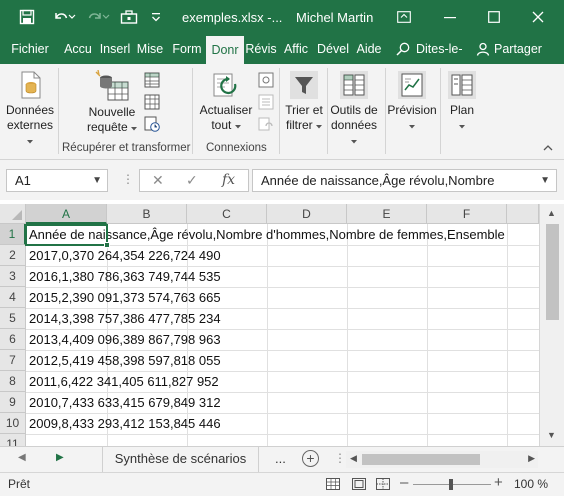 Image resolution: width=564 pixels, height=496 pixels. Describe the element at coordinates (152, 124) in the screenshot. I see `recent-sources-icon` at that location.